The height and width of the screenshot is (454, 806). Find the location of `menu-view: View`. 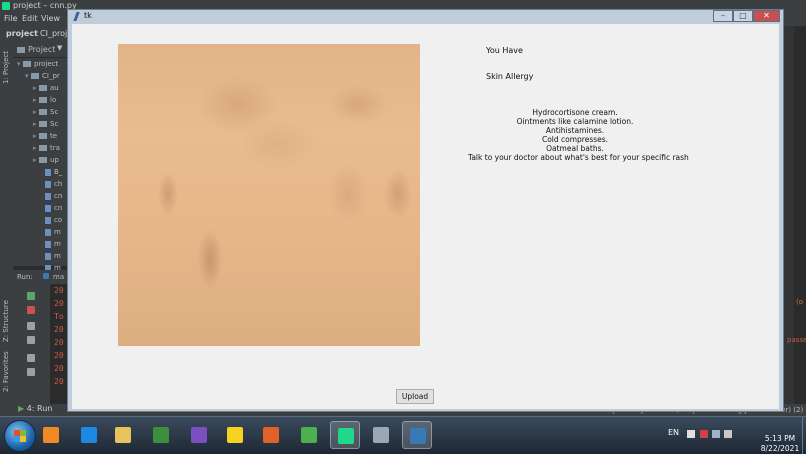

menu-view: View is located at coordinates (50, 18).